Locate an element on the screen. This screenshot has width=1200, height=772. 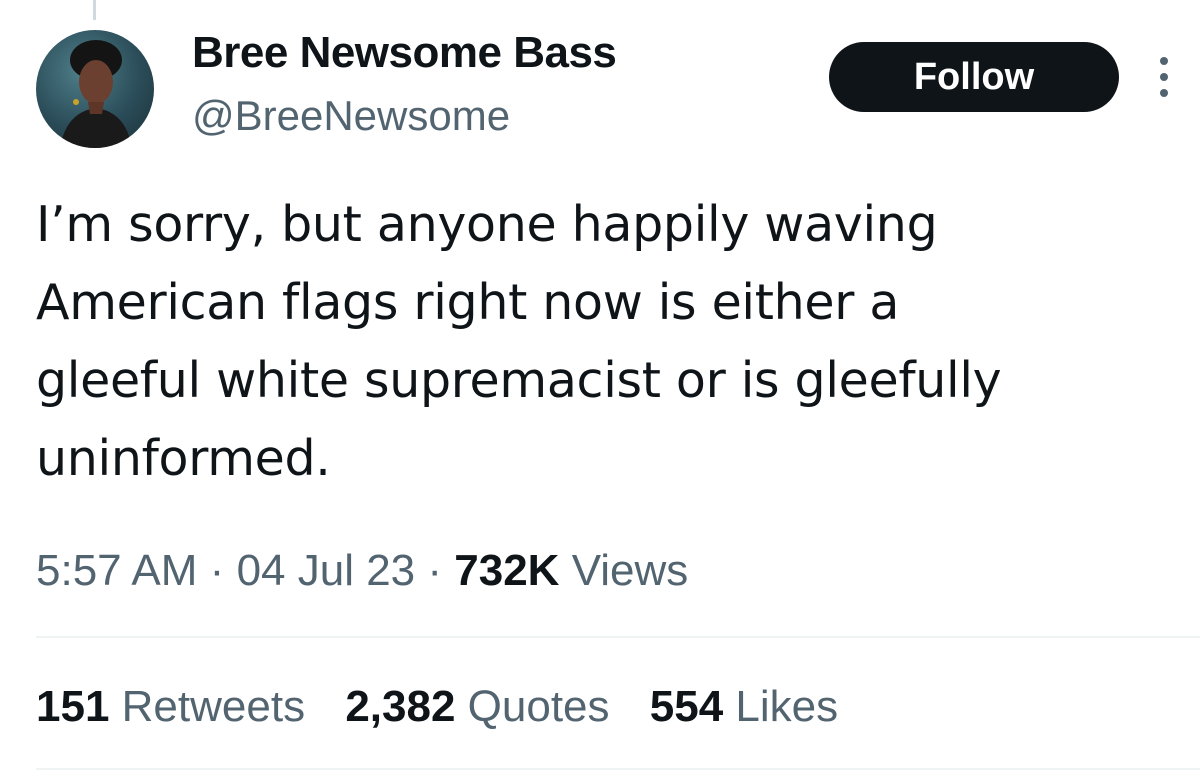
retweets-stat: 151 Retweets is located at coordinates (170, 707).